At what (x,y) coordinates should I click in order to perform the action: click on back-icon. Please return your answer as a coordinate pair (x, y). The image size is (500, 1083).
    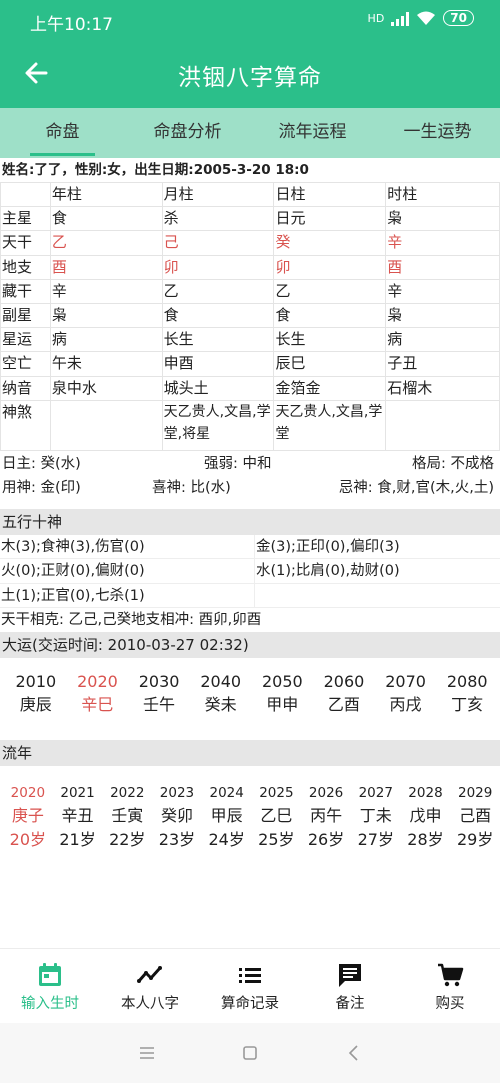
    Looking at the image, I should click on (354, 1053).